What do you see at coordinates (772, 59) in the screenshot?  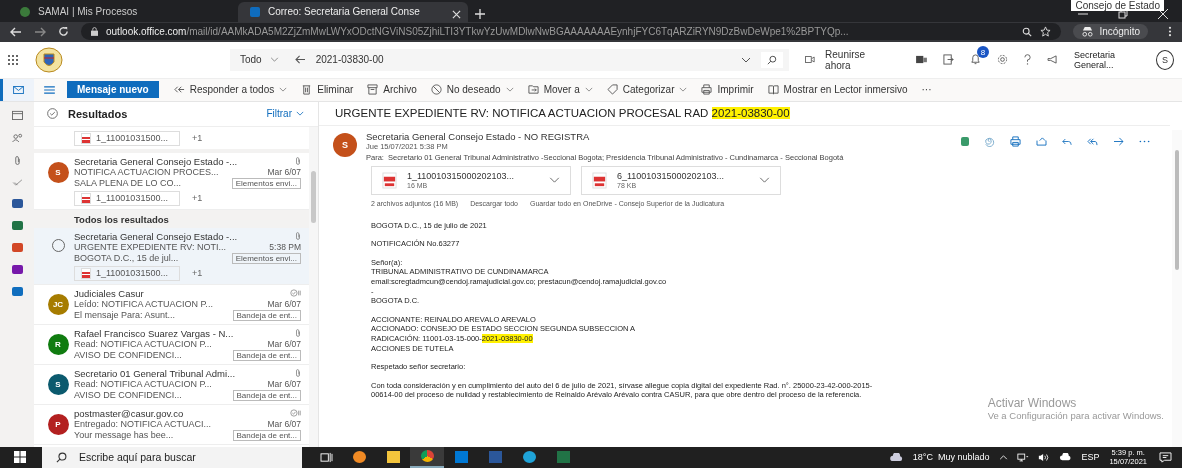 I see `search-button` at bounding box center [772, 59].